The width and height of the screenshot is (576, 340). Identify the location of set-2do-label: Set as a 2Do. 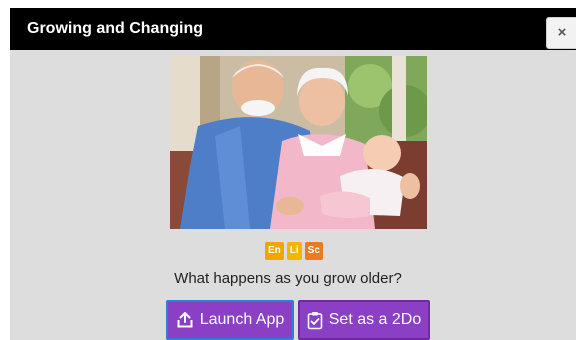
(375, 319).